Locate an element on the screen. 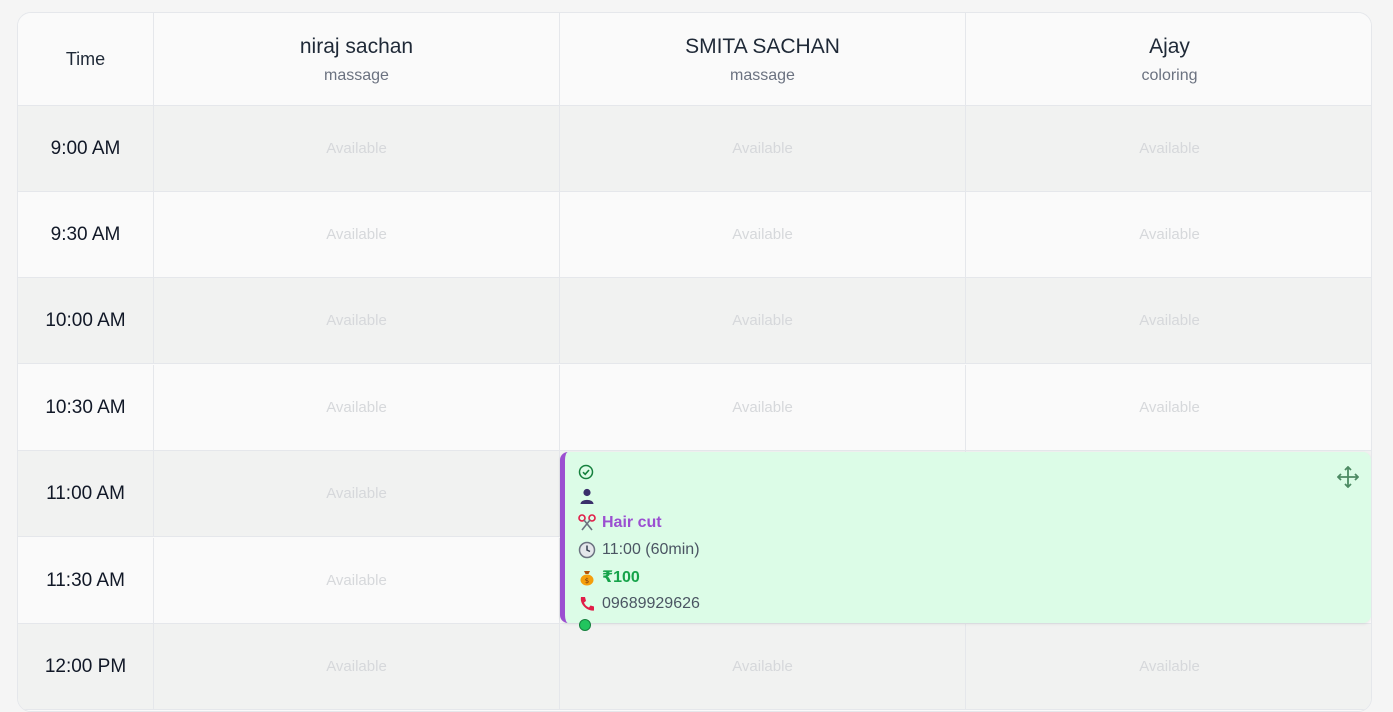  time-slot-label: 9:30 AM is located at coordinates (86, 234).